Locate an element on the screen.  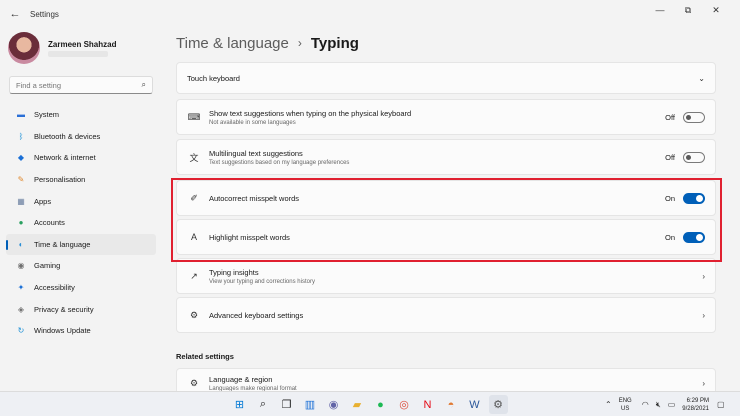
task-view-icon: ❐ is located at coordinates (286, 404).